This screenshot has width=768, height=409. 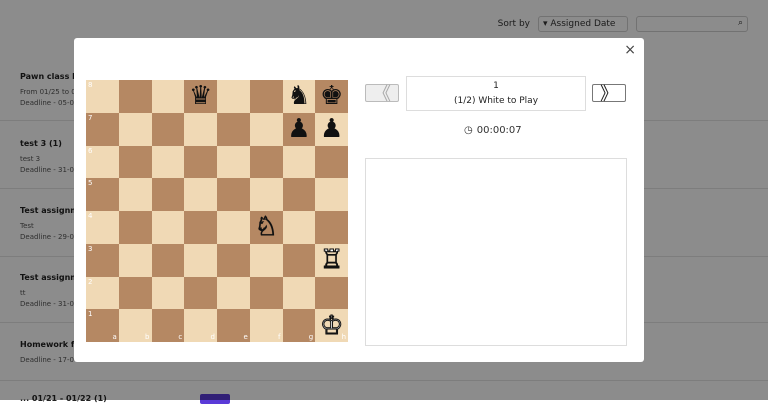 I want to click on square-d8: ♛, so click(x=200, y=96).